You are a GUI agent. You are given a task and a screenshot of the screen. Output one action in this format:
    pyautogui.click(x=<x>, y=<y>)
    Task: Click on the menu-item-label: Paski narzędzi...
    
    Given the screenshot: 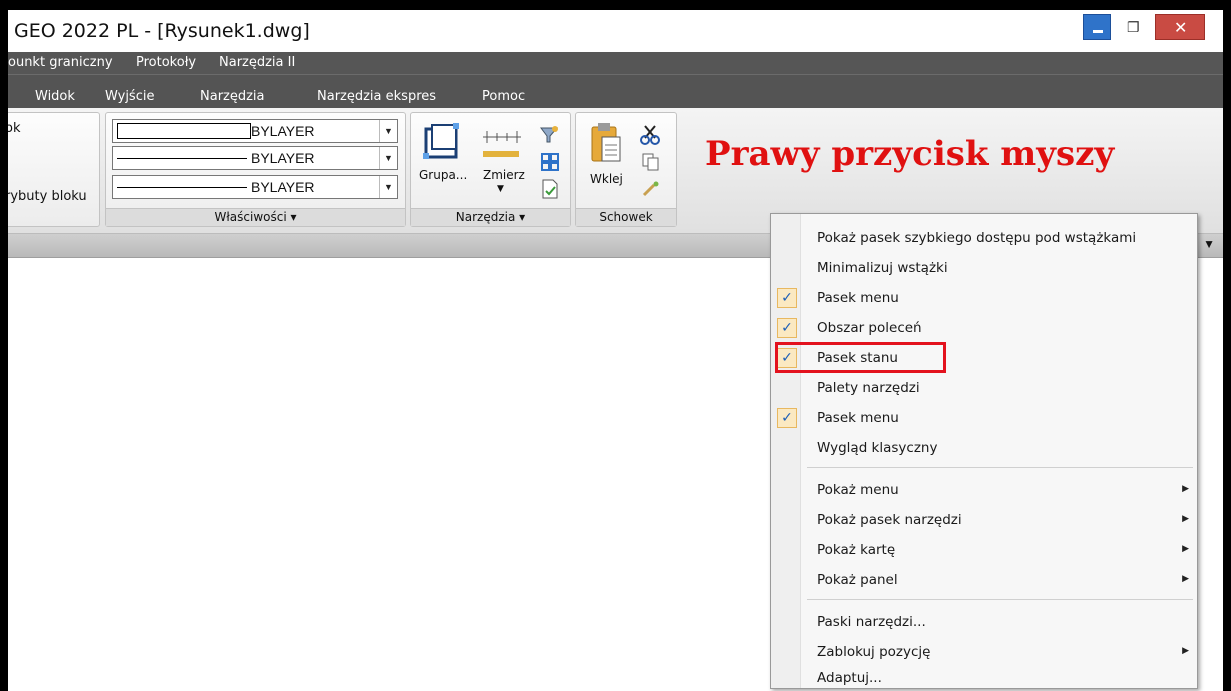 What is the action you would take?
    pyautogui.click(x=871, y=622)
    